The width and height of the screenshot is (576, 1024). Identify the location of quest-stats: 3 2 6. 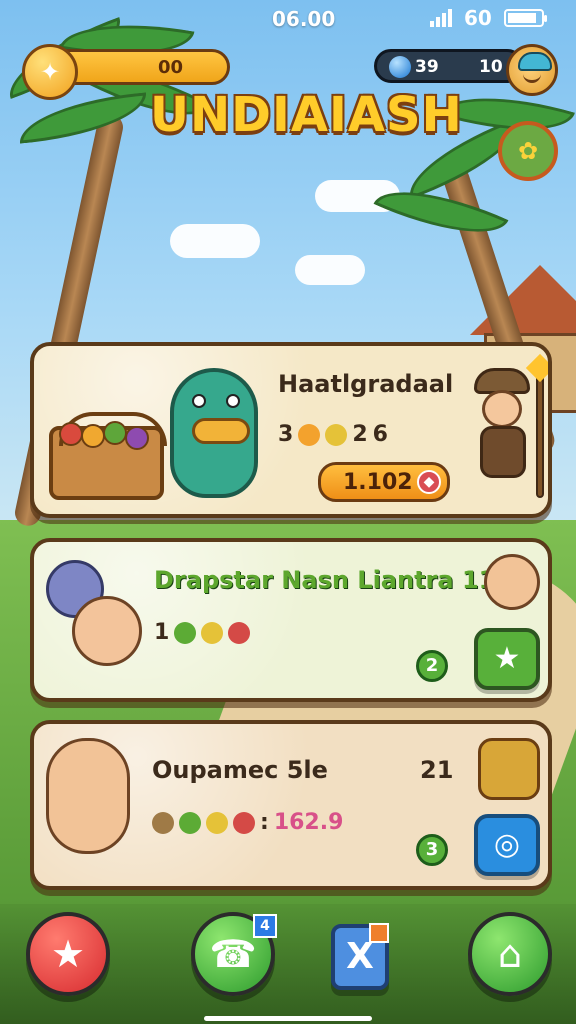
(333, 434).